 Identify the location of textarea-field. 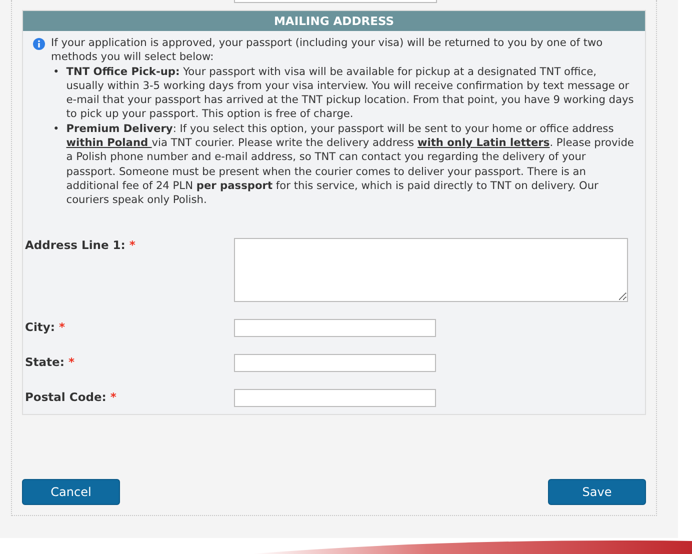
(431, 270).